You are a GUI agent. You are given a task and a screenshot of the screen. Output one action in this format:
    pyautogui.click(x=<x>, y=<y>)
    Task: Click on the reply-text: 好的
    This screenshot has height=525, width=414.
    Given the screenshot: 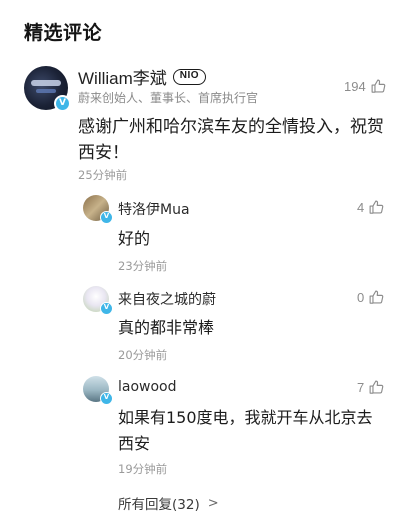 What is the action you would take?
    pyautogui.click(x=134, y=238)
    